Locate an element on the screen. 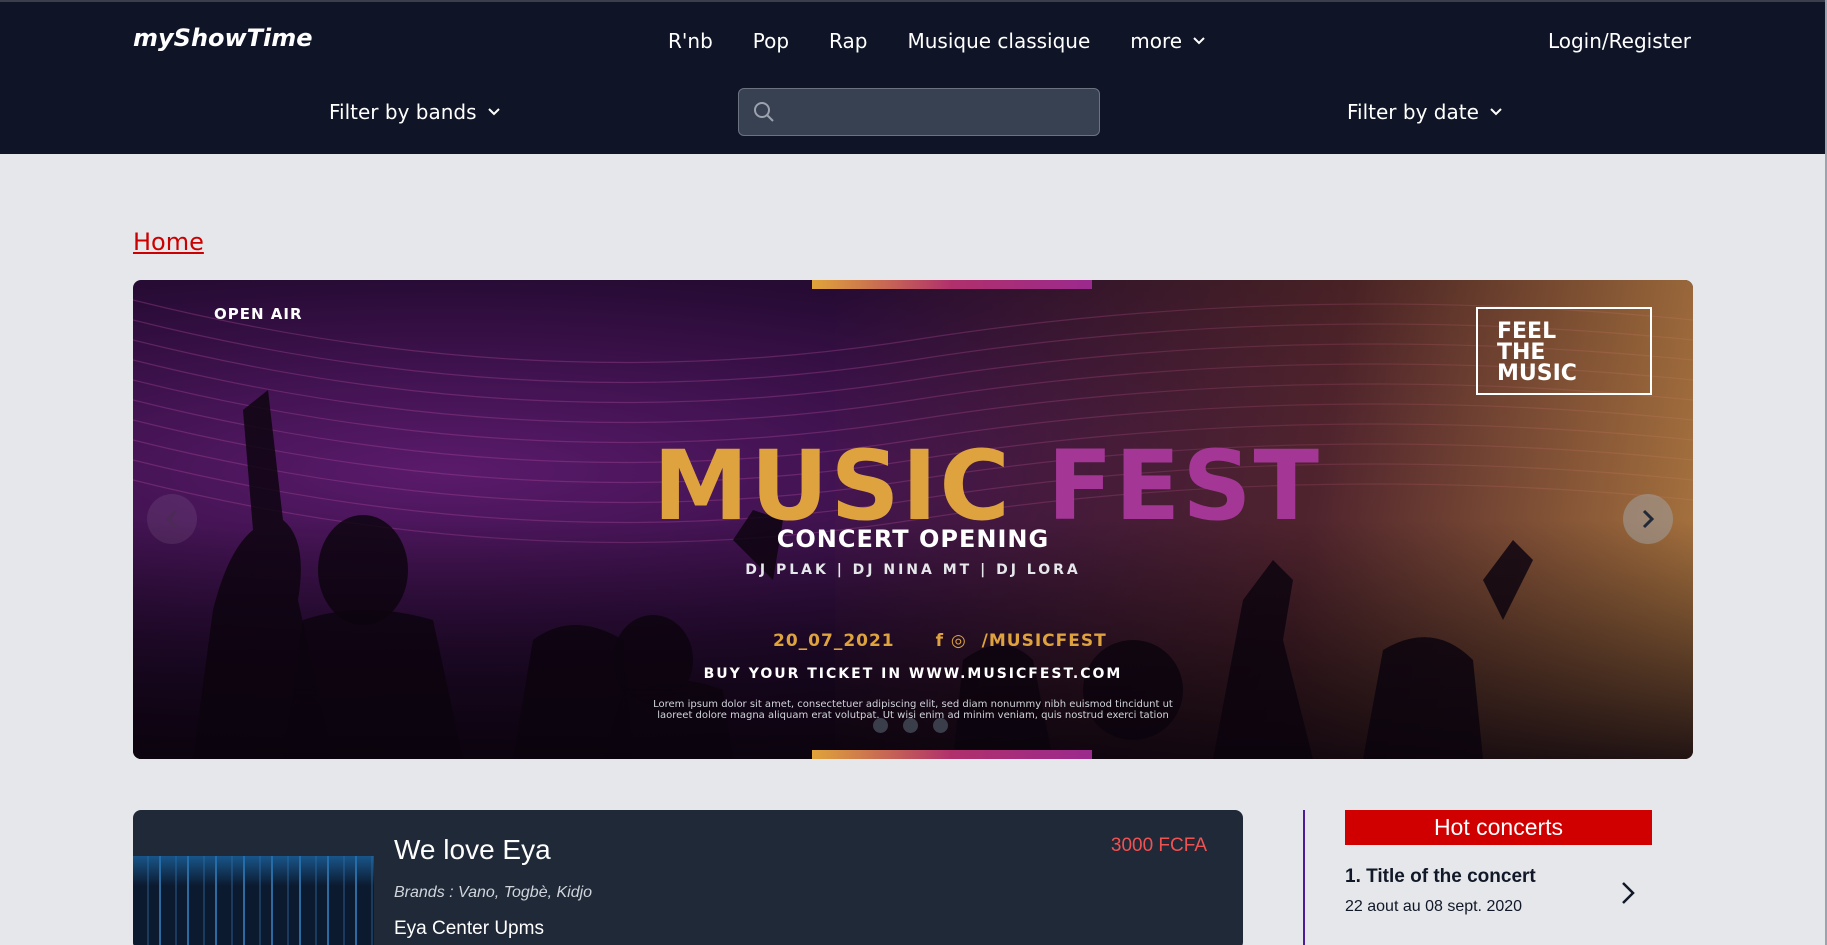 The image size is (1827, 945). carousel-indicators is located at coordinates (918, 725).